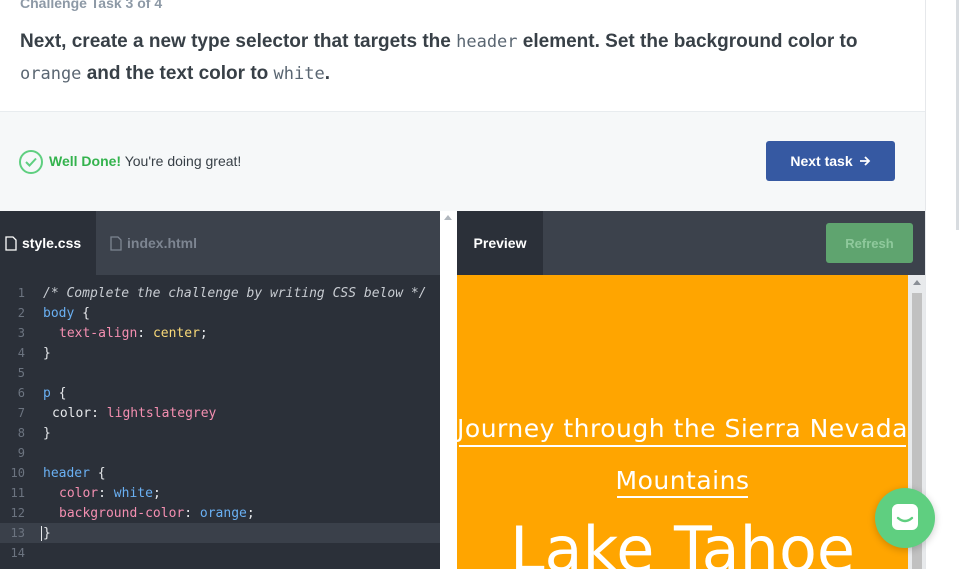 The height and width of the screenshot is (569, 959). What do you see at coordinates (299, 74) in the screenshot?
I see `task-code-white: white` at bounding box center [299, 74].